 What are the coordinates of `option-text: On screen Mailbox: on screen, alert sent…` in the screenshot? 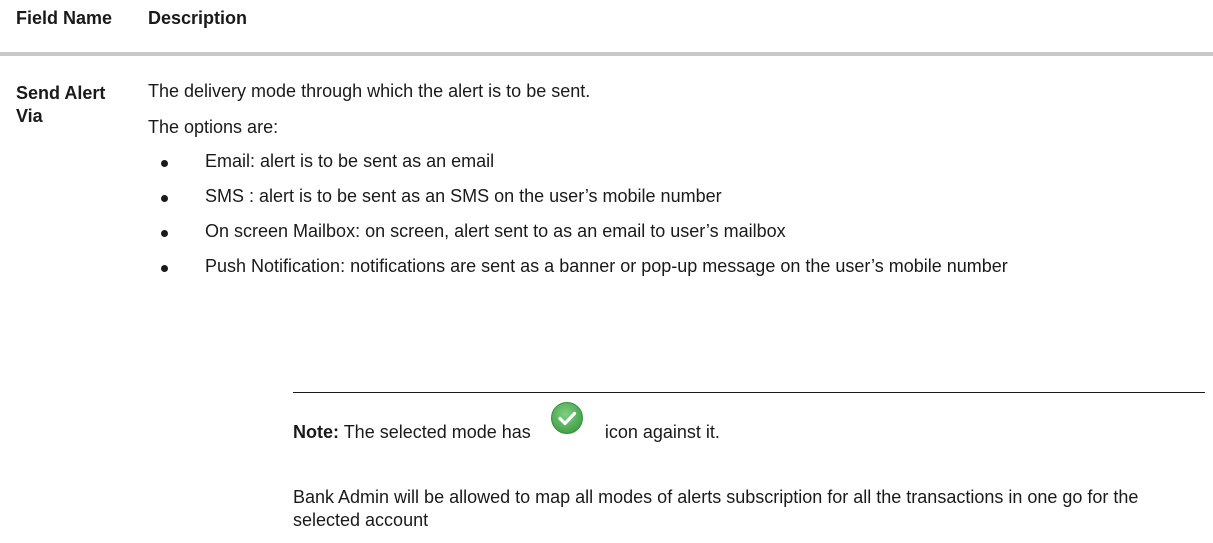 It's located at (495, 231).